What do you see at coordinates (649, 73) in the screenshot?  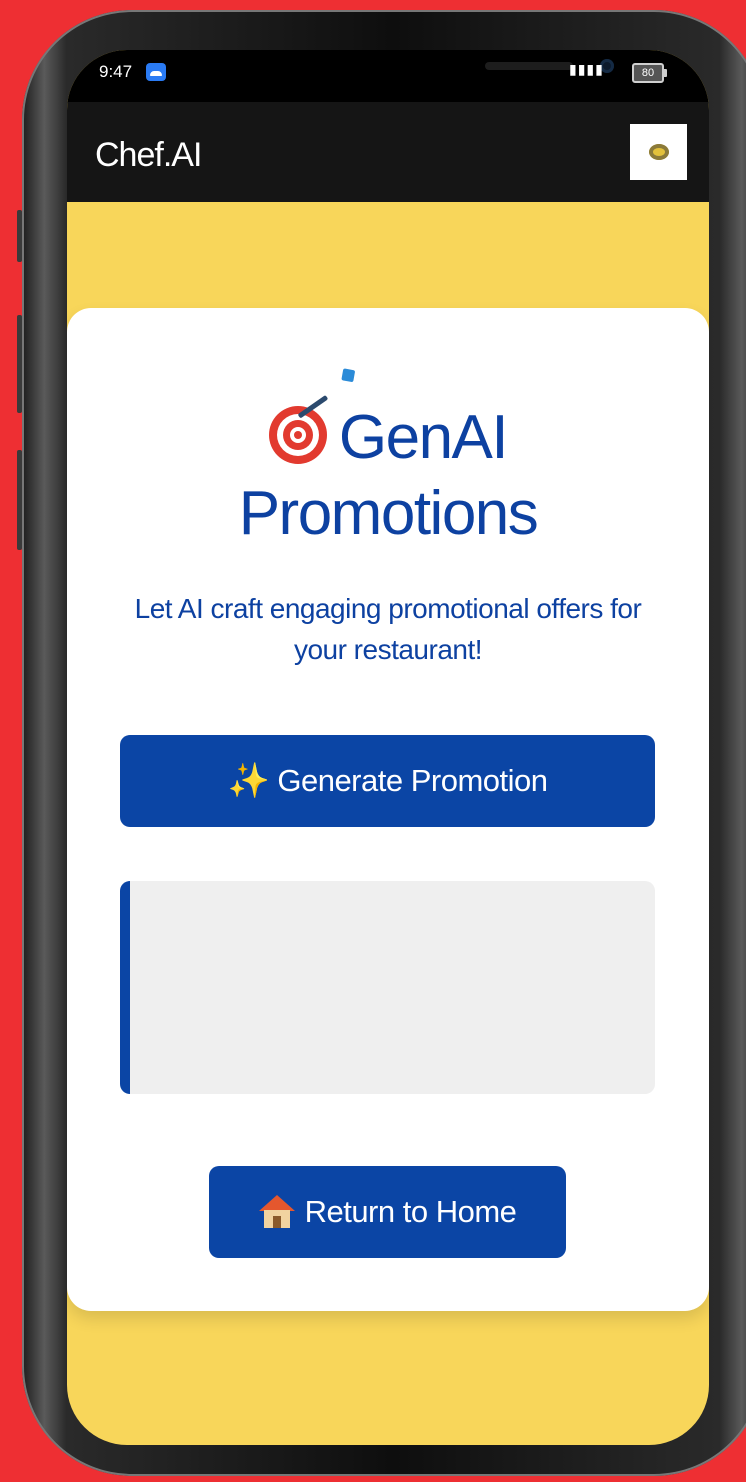 I see `battery-icon: 80` at bounding box center [649, 73].